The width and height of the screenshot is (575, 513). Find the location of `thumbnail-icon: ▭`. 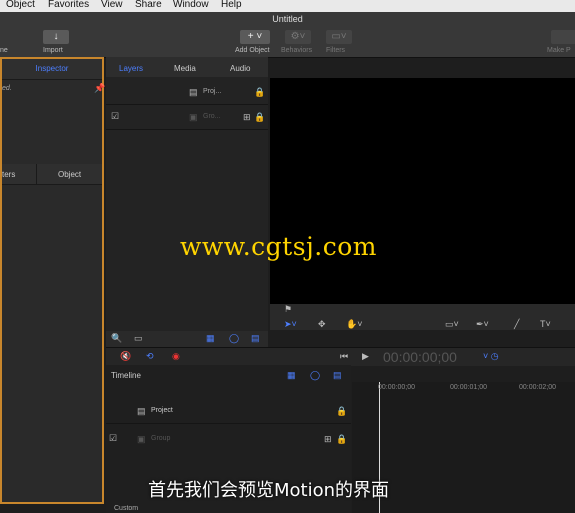

thumbnail-icon: ▭ is located at coordinates (138, 338).